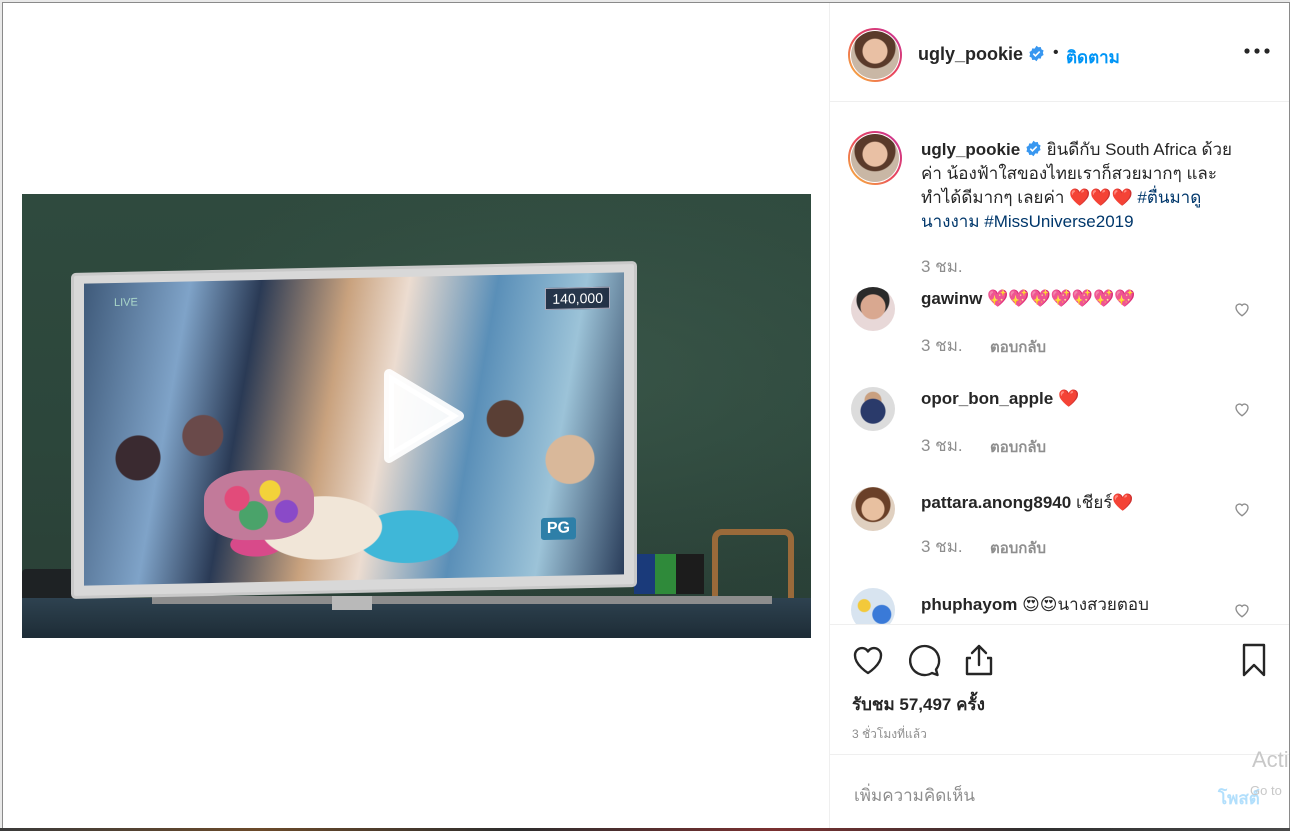 Image resolution: width=1290 pixels, height=831 pixels. I want to click on comment-text: 💖💖💖💖💖💖💖, so click(1061, 298).